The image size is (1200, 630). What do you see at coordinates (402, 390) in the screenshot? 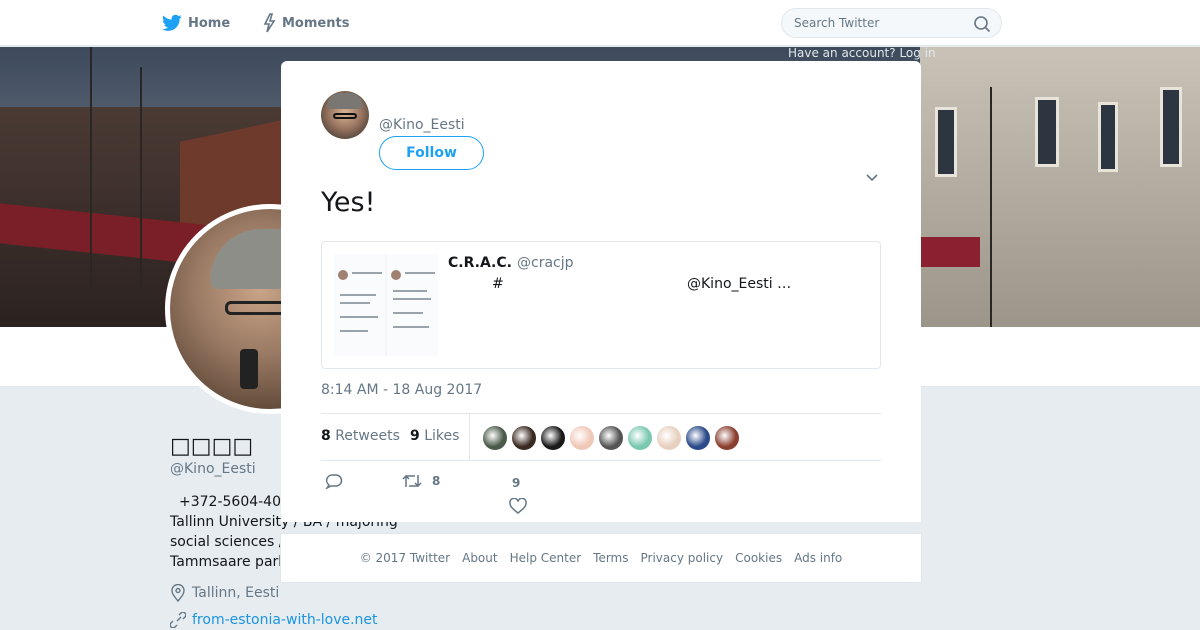
I see `tweet-timestamp: 8:14 AM - 18 Aug 2017` at bounding box center [402, 390].